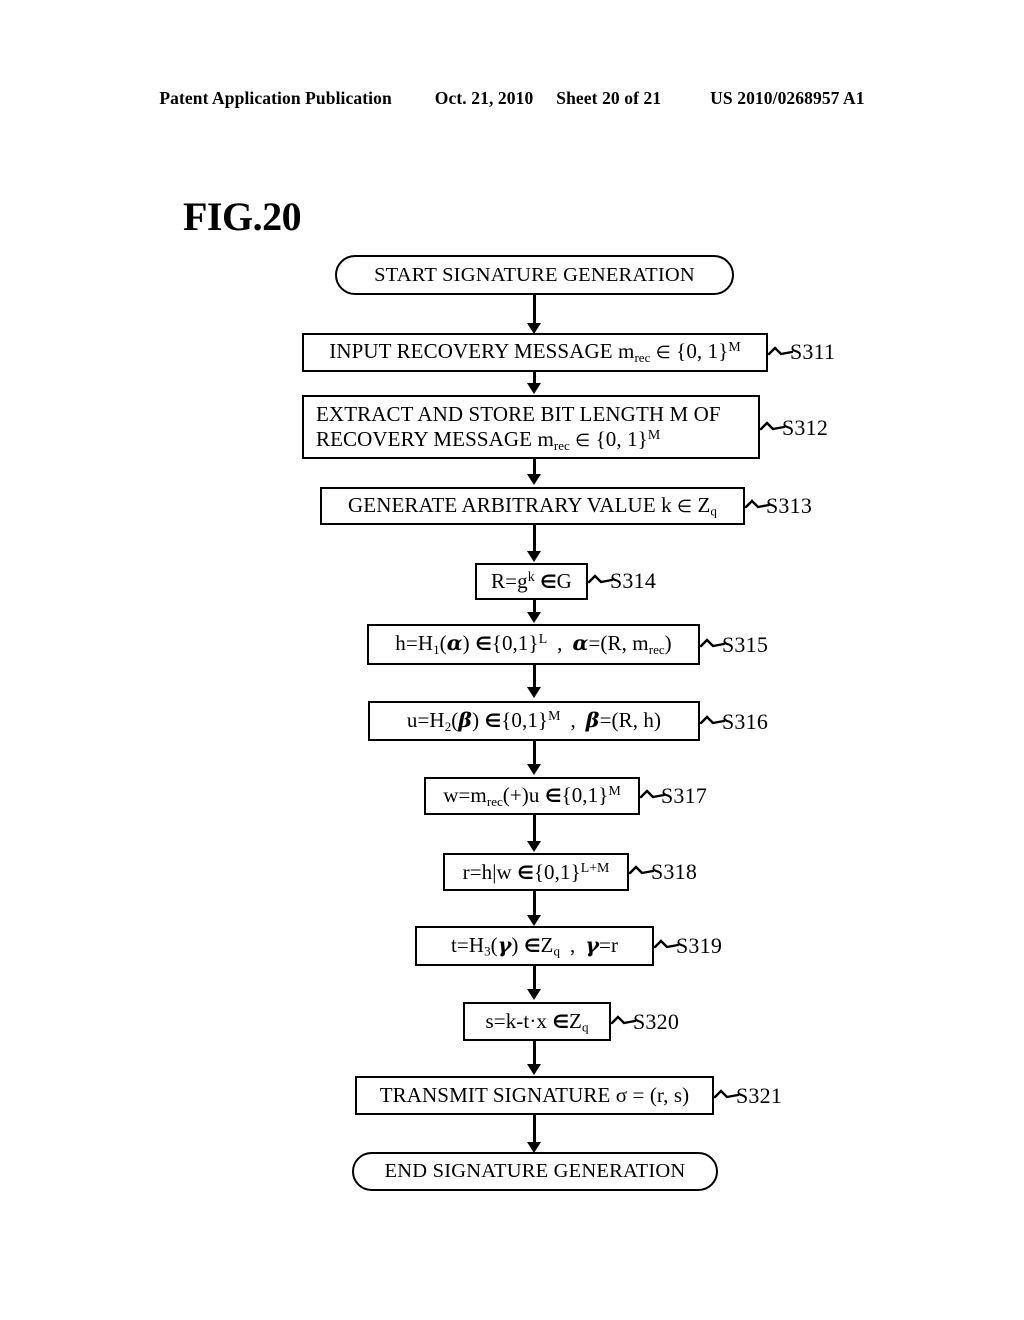 This screenshot has width=1024, height=1320. I want to click on flow-node-s318-text: r=h|w ∈{0,1}L+M, so click(536, 871).